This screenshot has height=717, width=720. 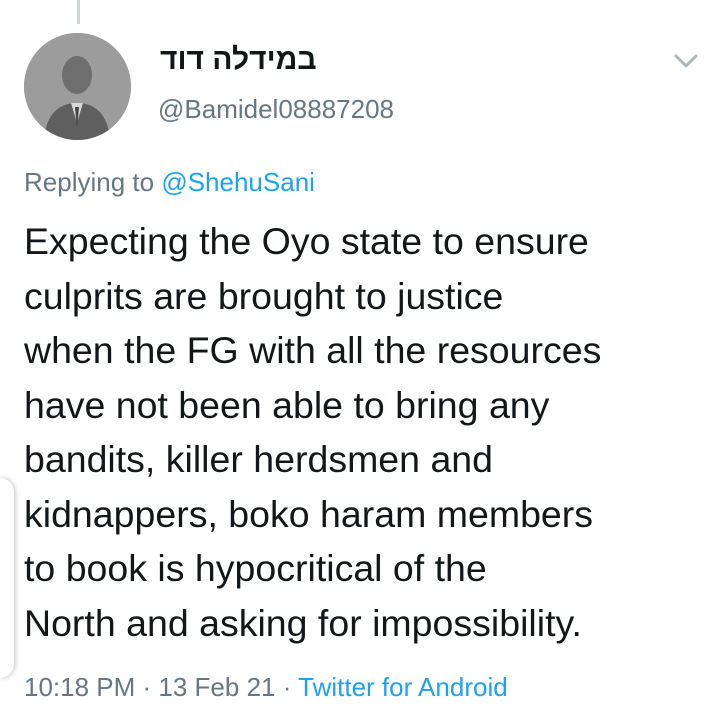 I want to click on avatar-silhouette-icon, so click(x=77, y=86).